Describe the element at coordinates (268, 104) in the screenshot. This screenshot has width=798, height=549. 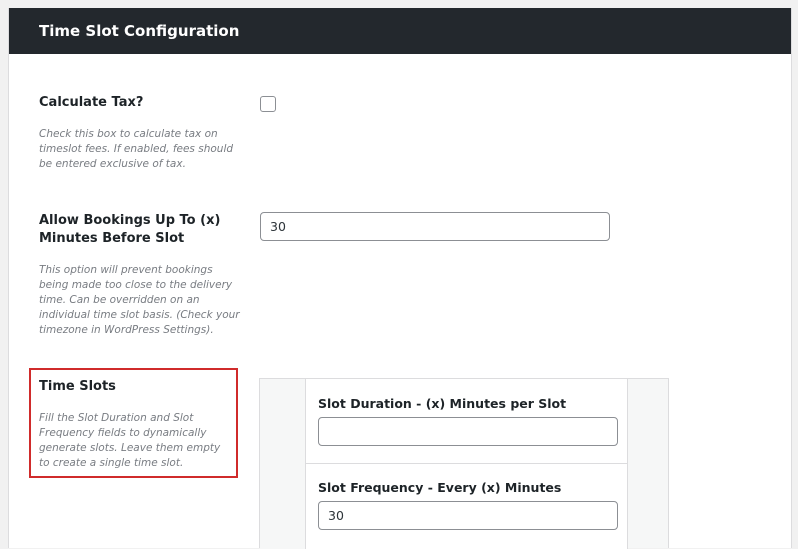
I see `calculate-tax-checkbox` at that location.